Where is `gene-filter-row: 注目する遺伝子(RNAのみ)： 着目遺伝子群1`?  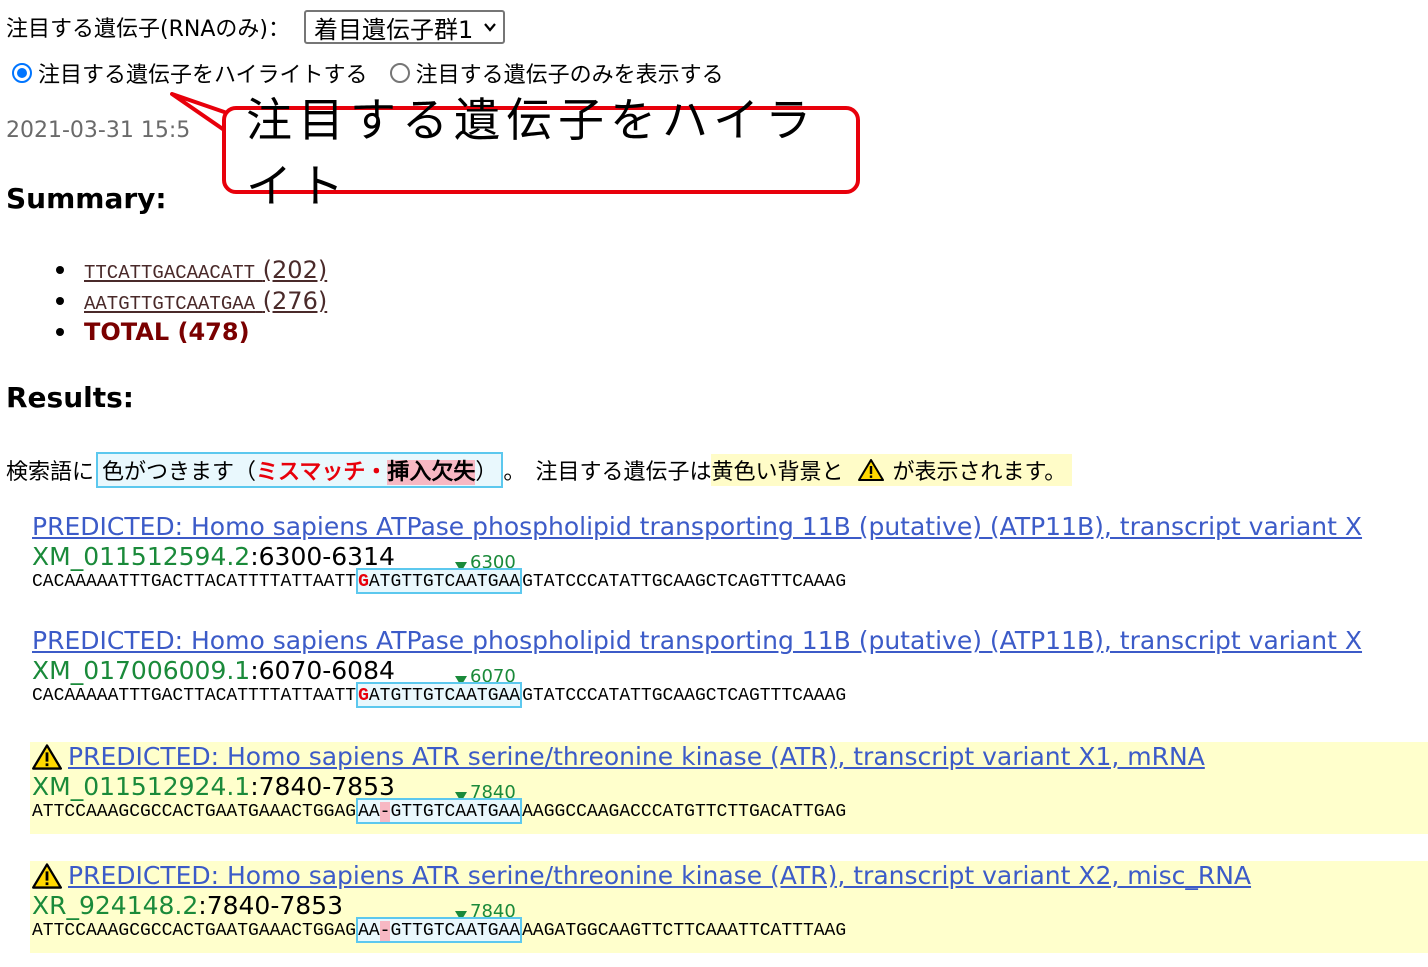
gene-filter-row: 注目する遺伝子(RNAのみ)： 着目遺伝子群1 is located at coordinates (256, 27).